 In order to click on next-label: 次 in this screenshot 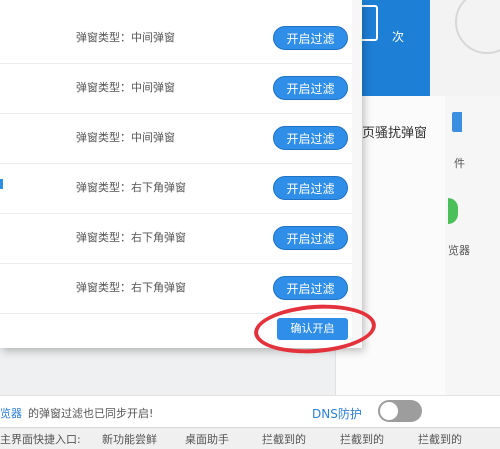, I will do `click(398, 36)`.